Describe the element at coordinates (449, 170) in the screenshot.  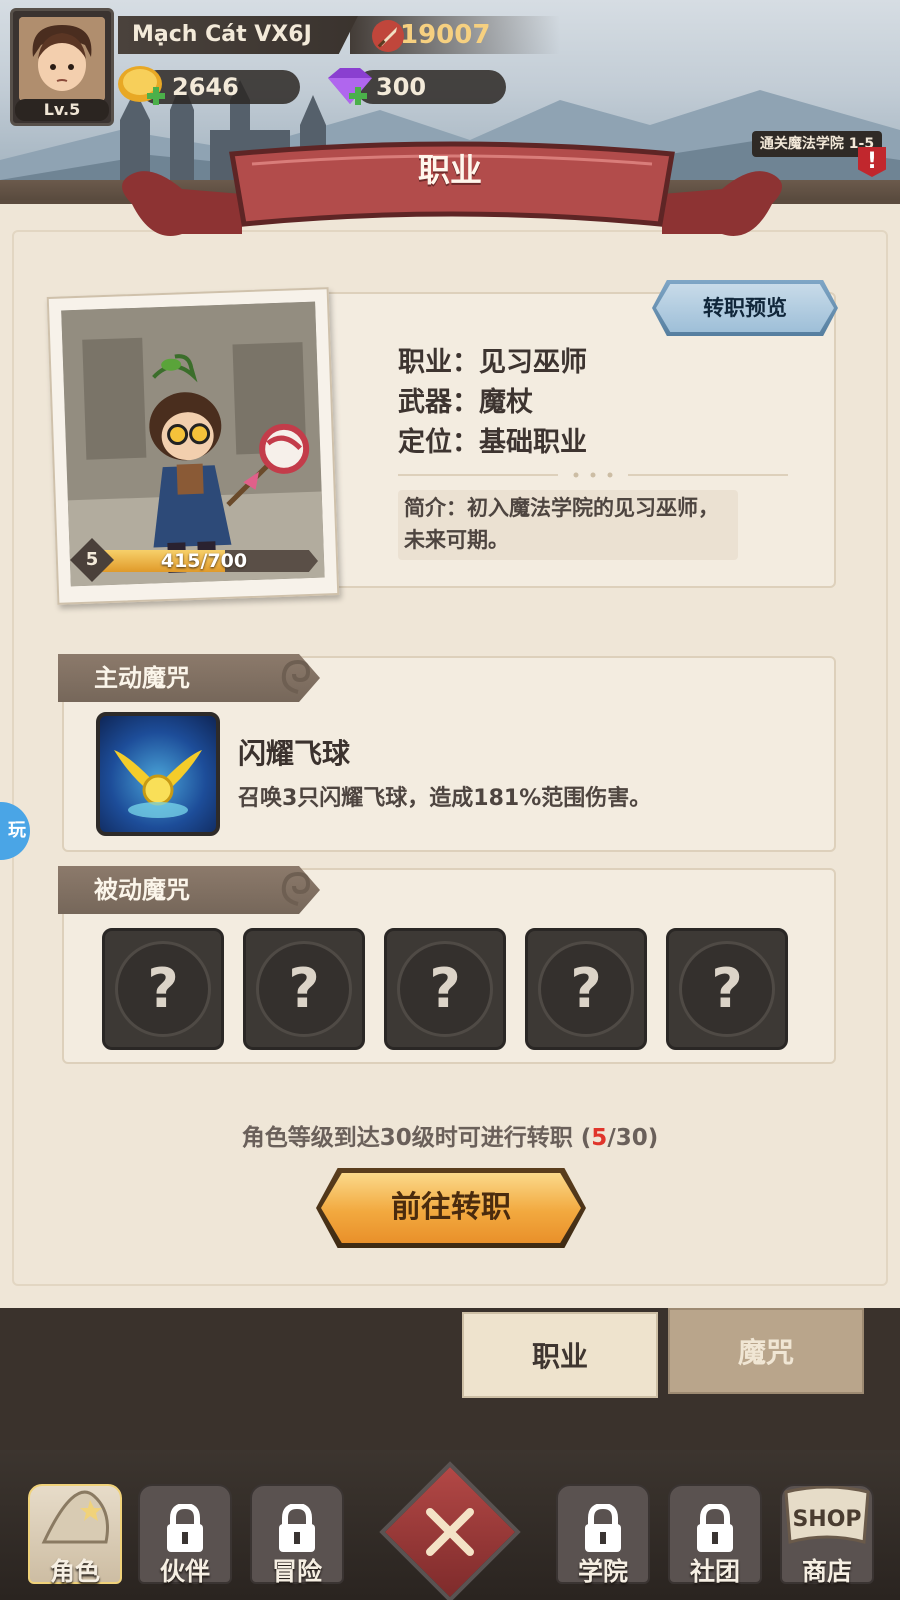
I see `page-title: 职业` at that location.